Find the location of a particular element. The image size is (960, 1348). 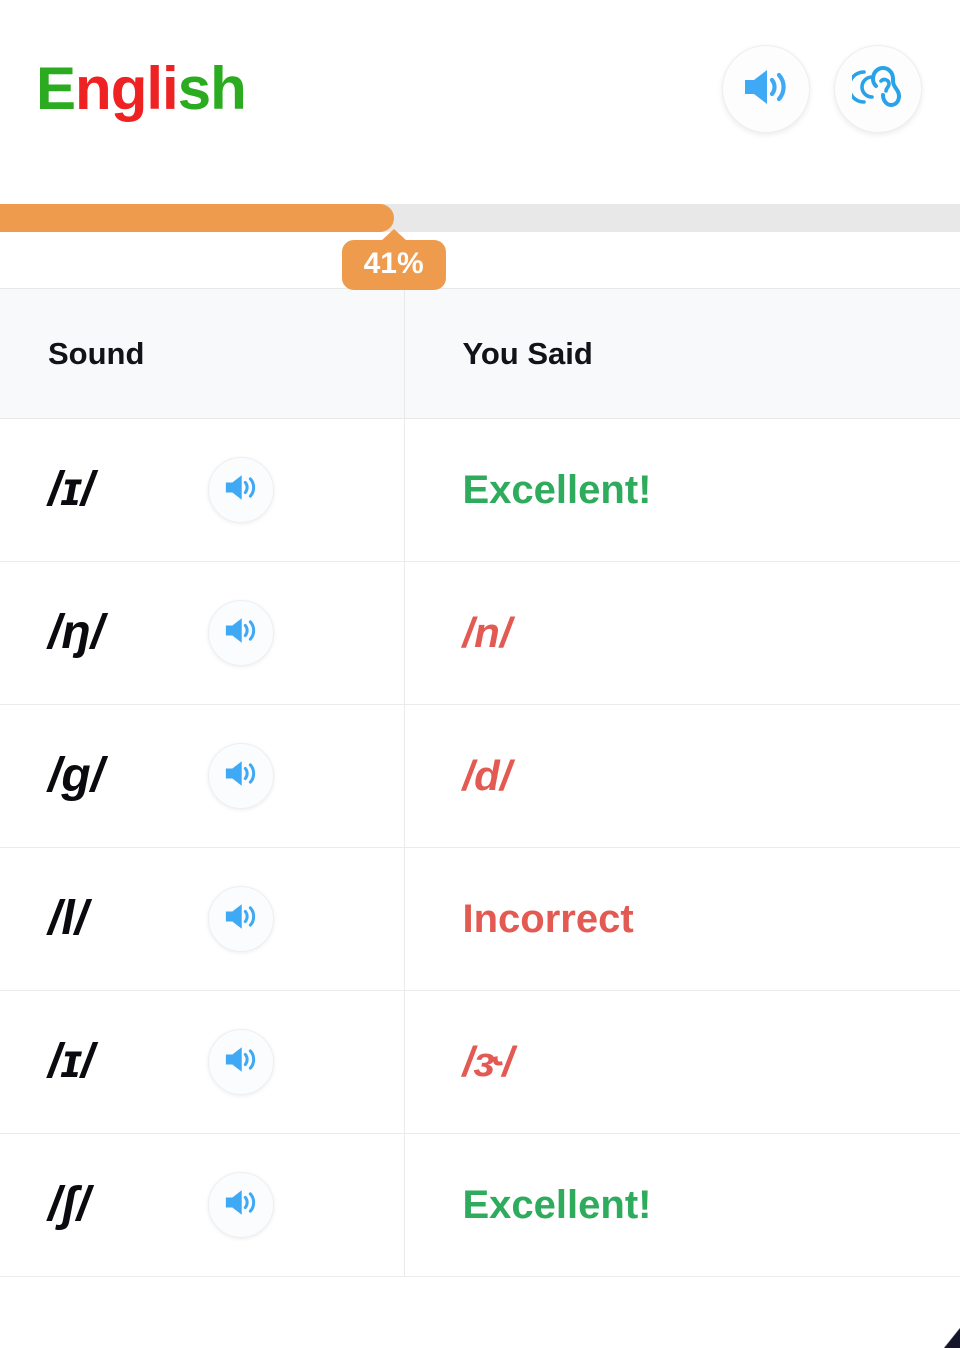

cell-sound: /l/ is located at coordinates (202, 919).